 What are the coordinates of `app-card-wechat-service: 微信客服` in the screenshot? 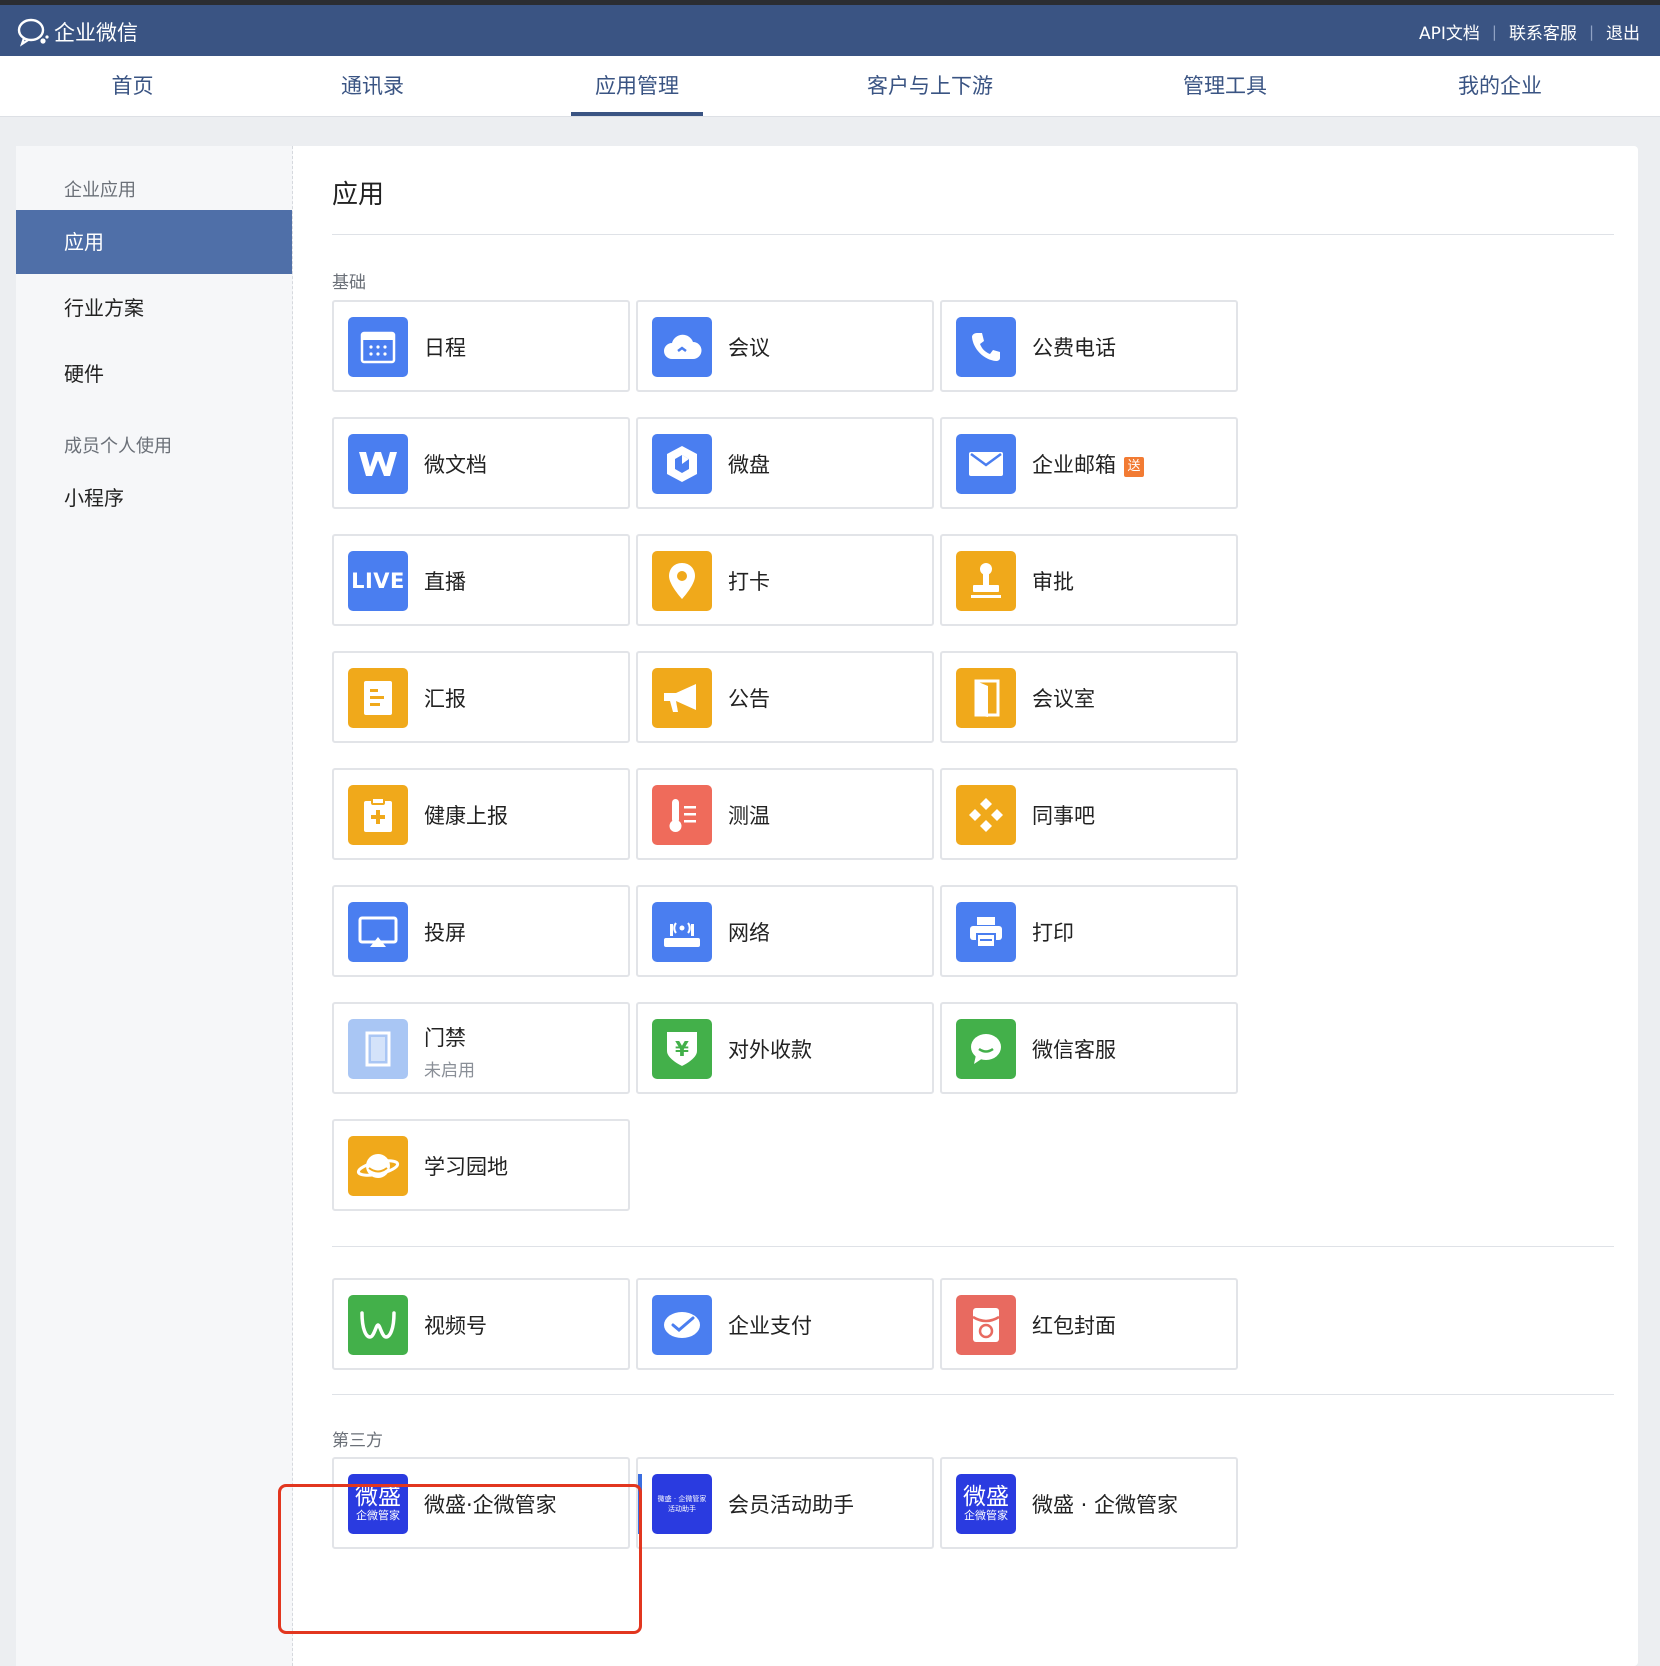 It's located at (1089, 1048).